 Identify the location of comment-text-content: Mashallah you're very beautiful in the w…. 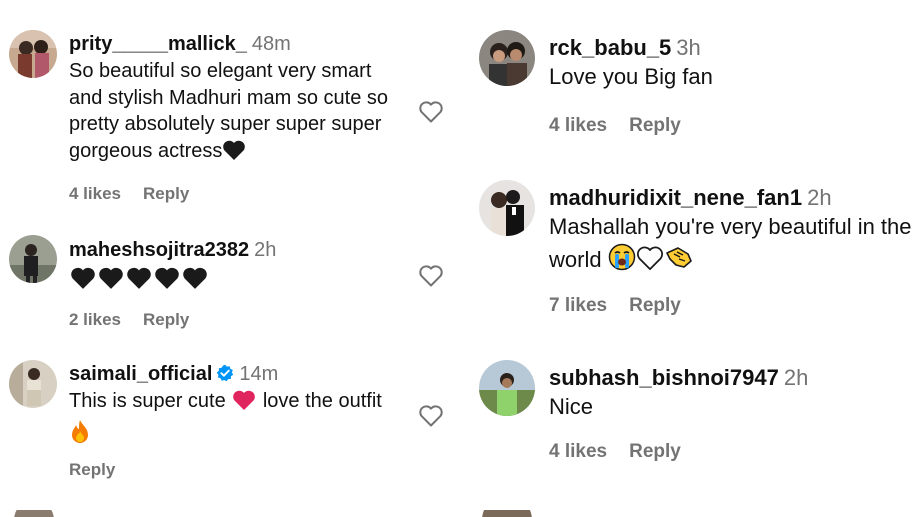
(730, 243).